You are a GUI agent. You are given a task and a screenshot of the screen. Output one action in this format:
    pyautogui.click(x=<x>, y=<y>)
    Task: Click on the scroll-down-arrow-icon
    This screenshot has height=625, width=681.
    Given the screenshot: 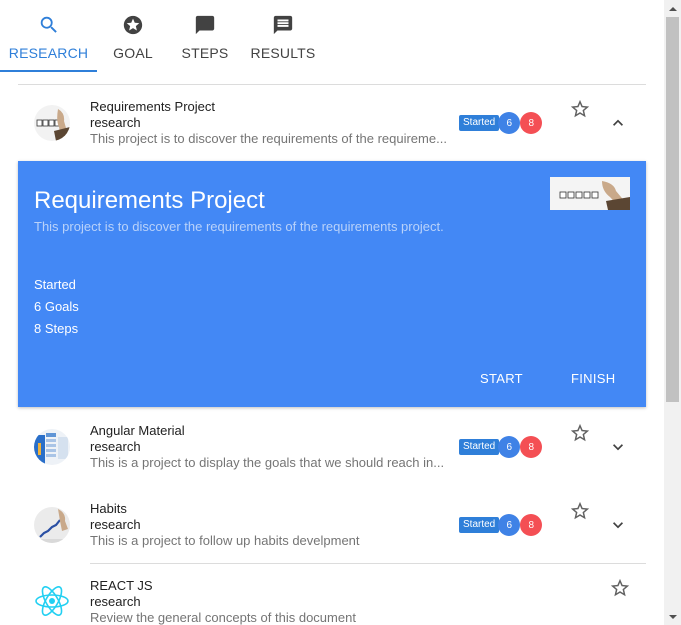 What is the action you would take?
    pyautogui.click(x=672, y=616)
    